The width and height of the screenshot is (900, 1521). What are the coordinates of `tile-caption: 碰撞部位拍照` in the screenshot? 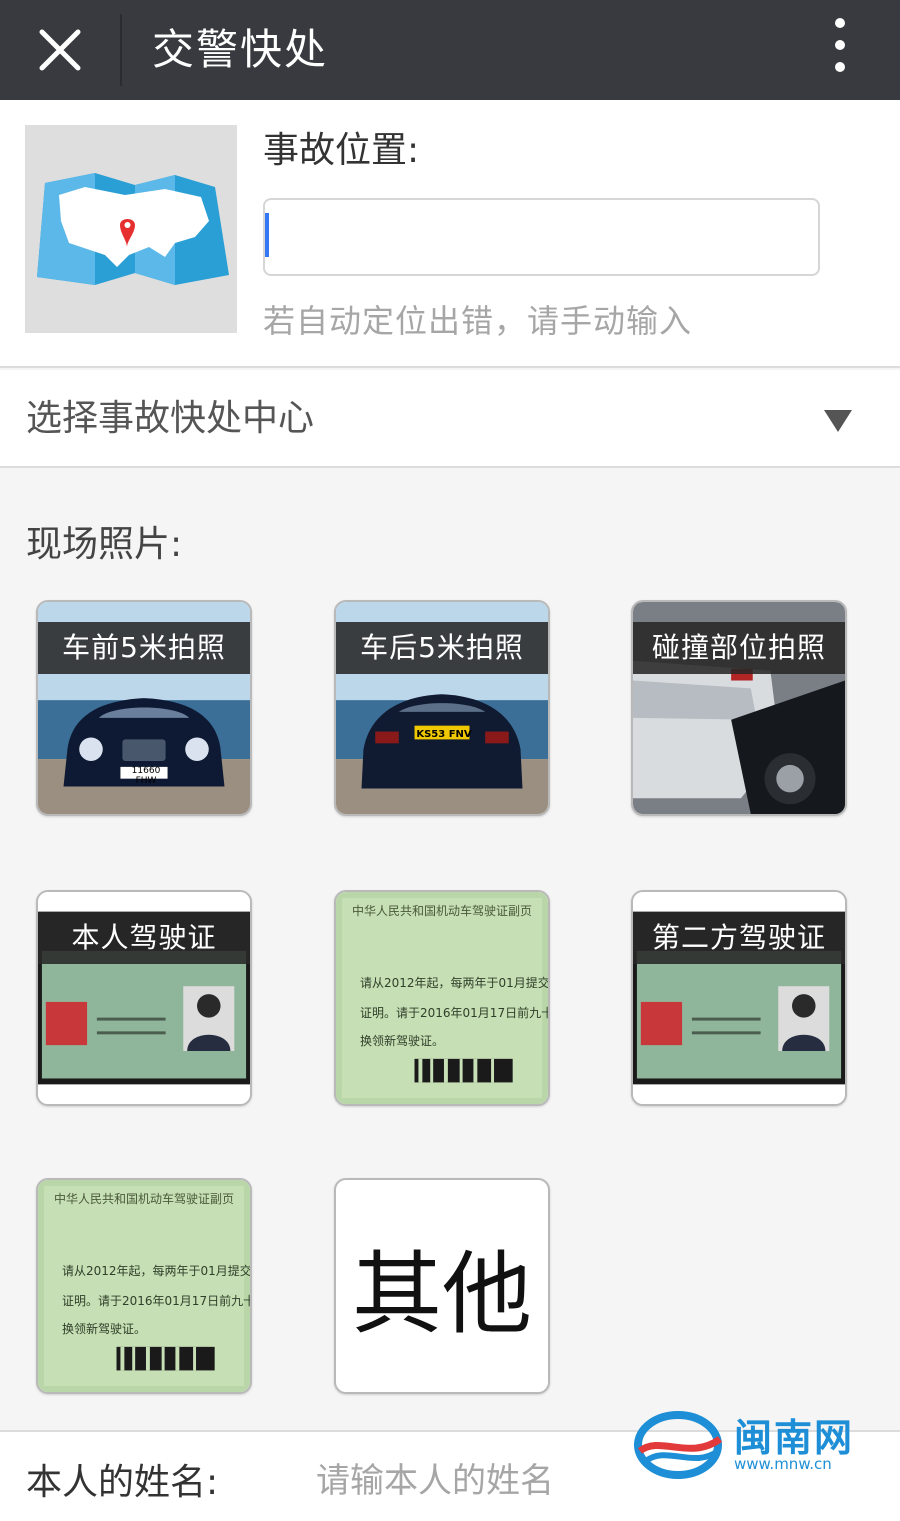 It's located at (739, 648).